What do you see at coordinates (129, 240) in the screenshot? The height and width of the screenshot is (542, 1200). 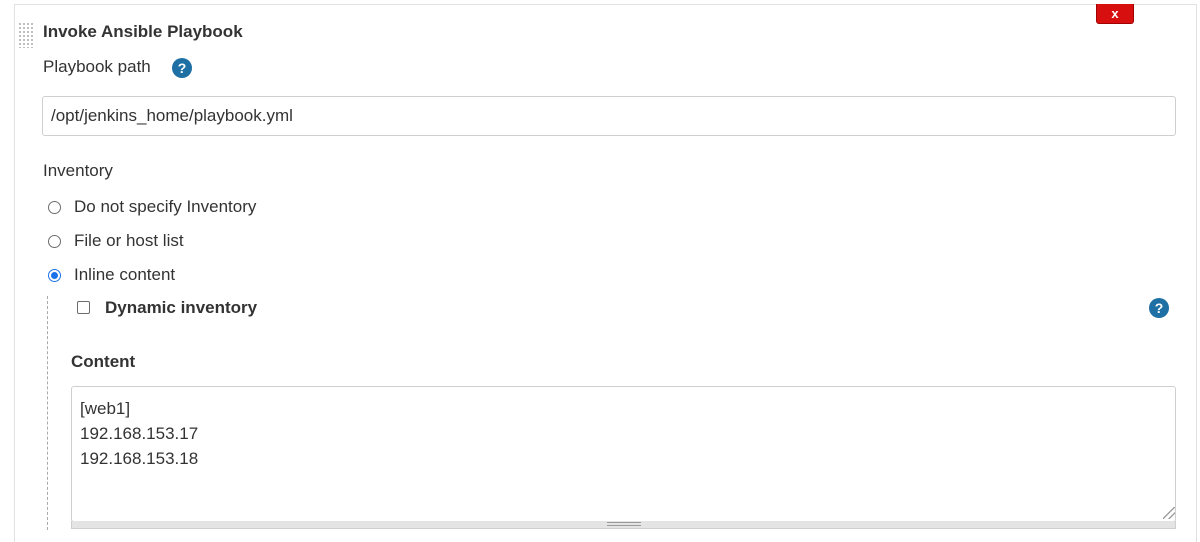 I see `radio-label: File or host list` at bounding box center [129, 240].